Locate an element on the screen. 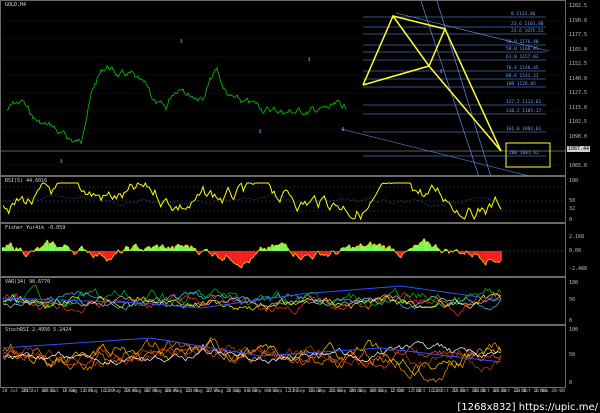 The width and height of the screenshot is (600, 413). axis-tick-label: 32 is located at coordinates (572, 209).